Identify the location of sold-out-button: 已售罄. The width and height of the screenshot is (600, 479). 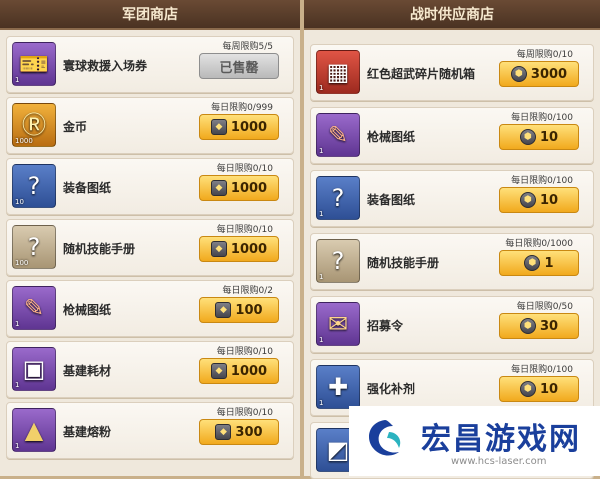
(239, 66).